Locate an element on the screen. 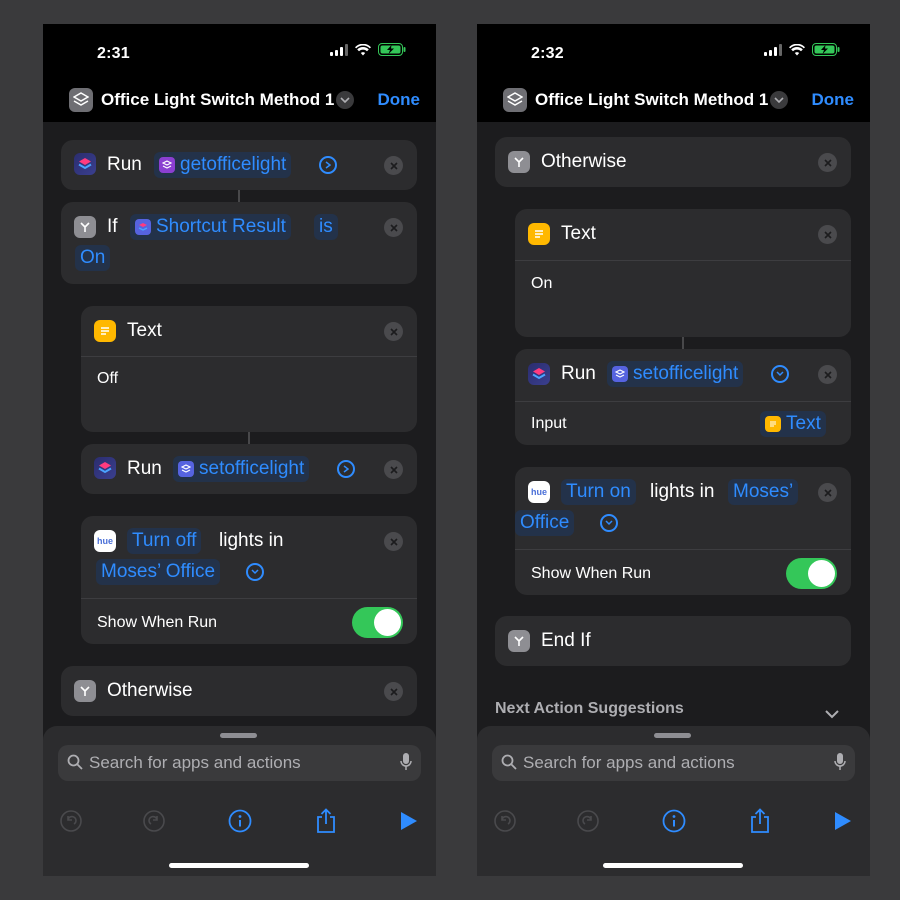  variable-token: Shortcut Result is located at coordinates (210, 227).